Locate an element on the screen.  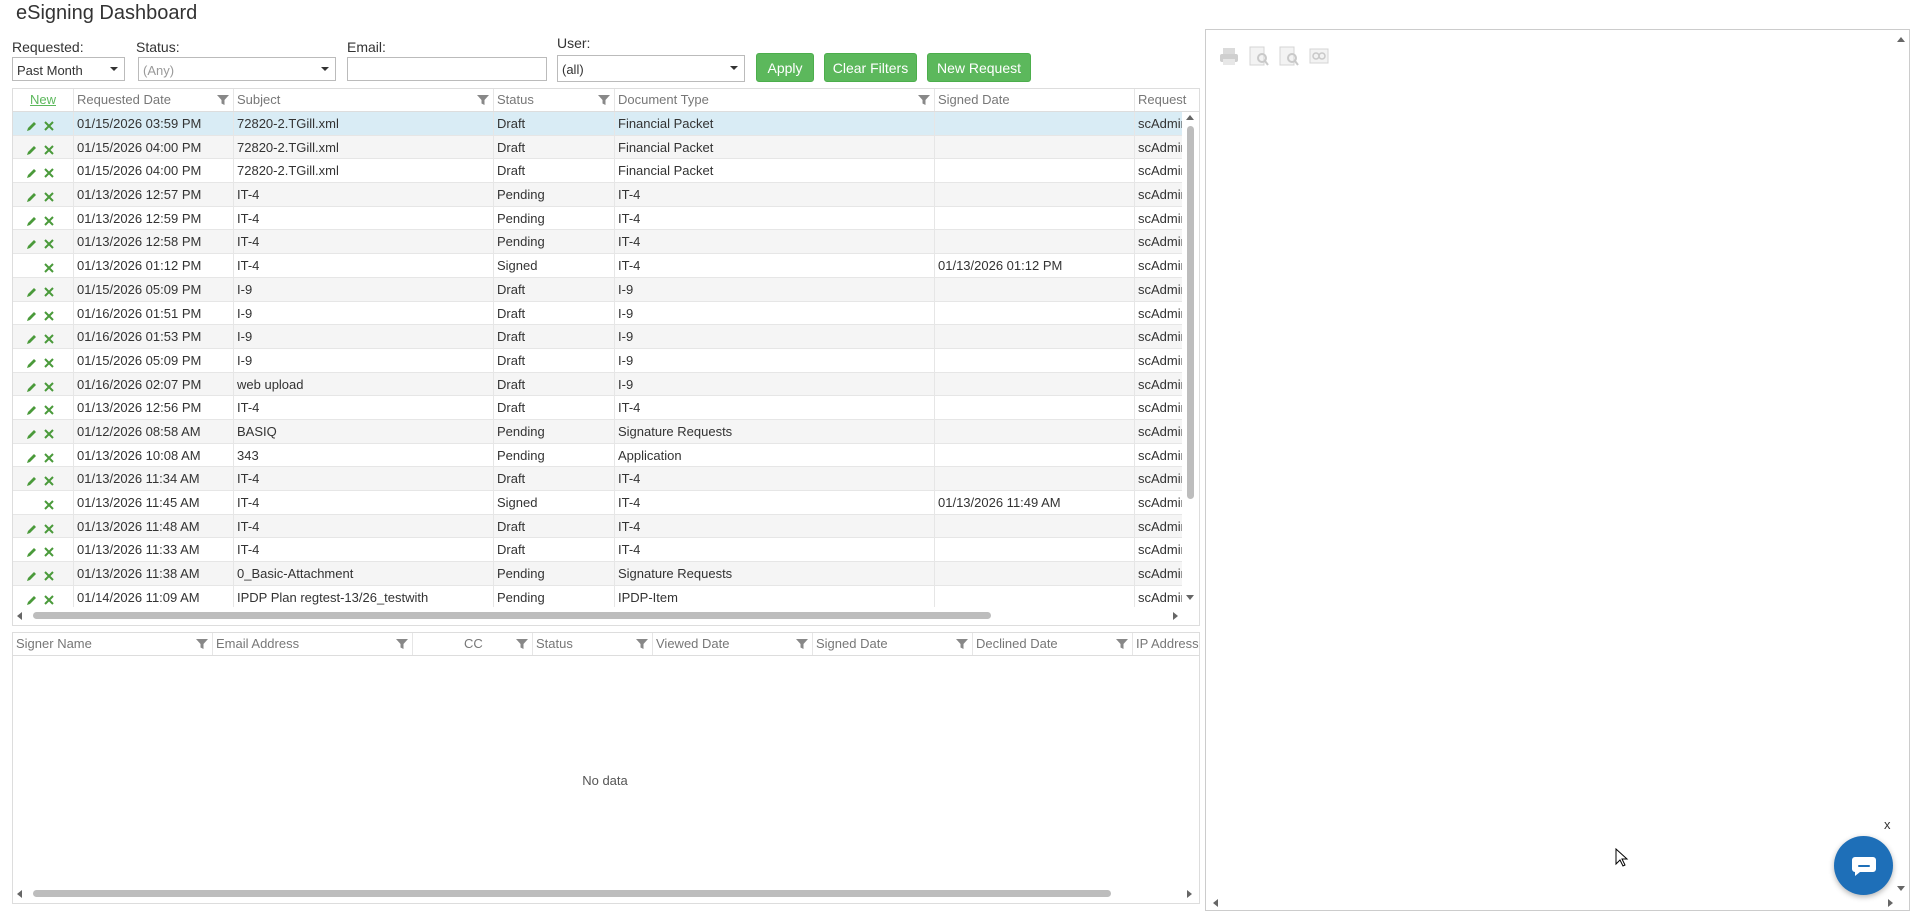
column-signed-date: Signed Date is located at coordinates (1035, 100).